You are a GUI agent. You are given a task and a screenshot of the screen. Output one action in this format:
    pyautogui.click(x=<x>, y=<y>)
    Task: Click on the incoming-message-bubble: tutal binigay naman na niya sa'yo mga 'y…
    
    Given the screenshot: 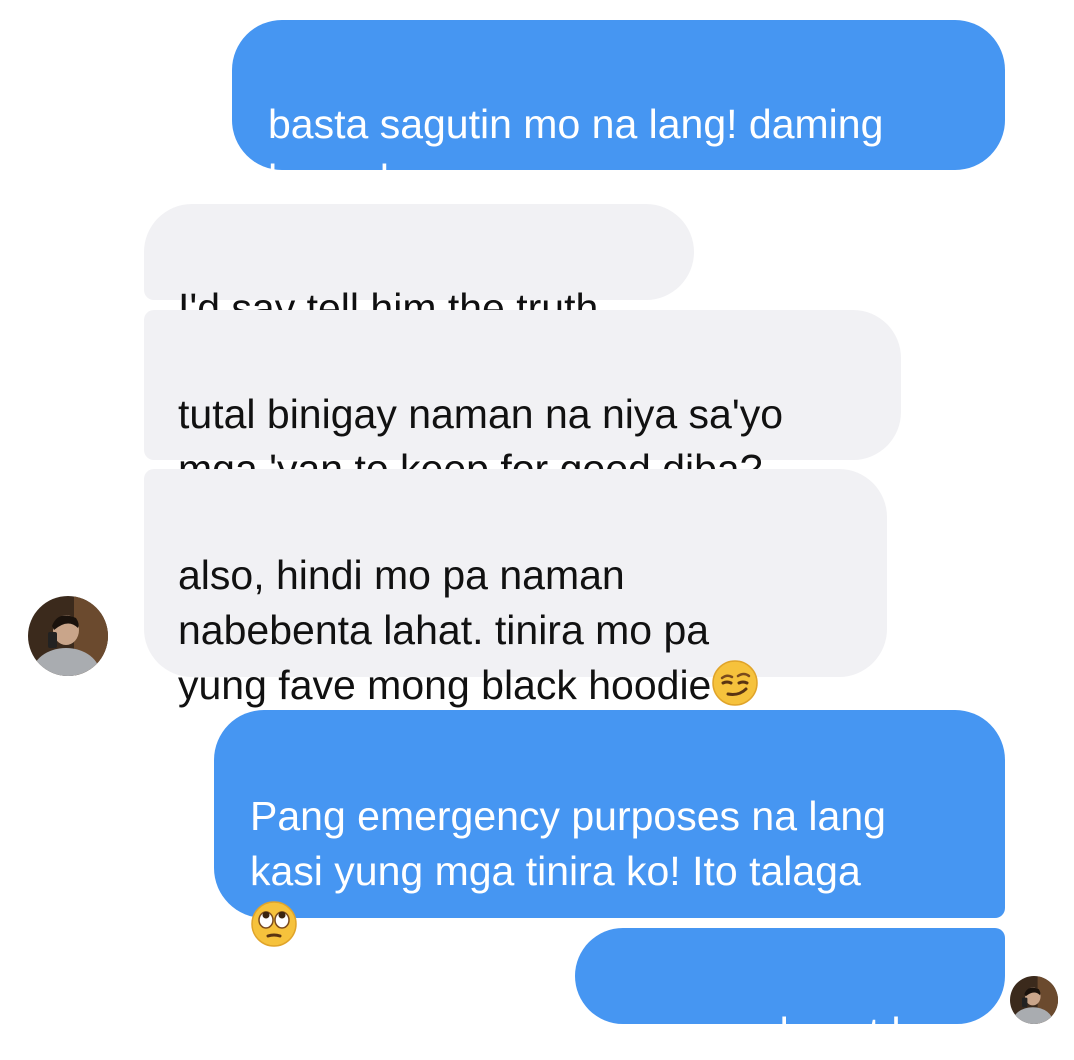 What is the action you would take?
    pyautogui.click(x=522, y=401)
    